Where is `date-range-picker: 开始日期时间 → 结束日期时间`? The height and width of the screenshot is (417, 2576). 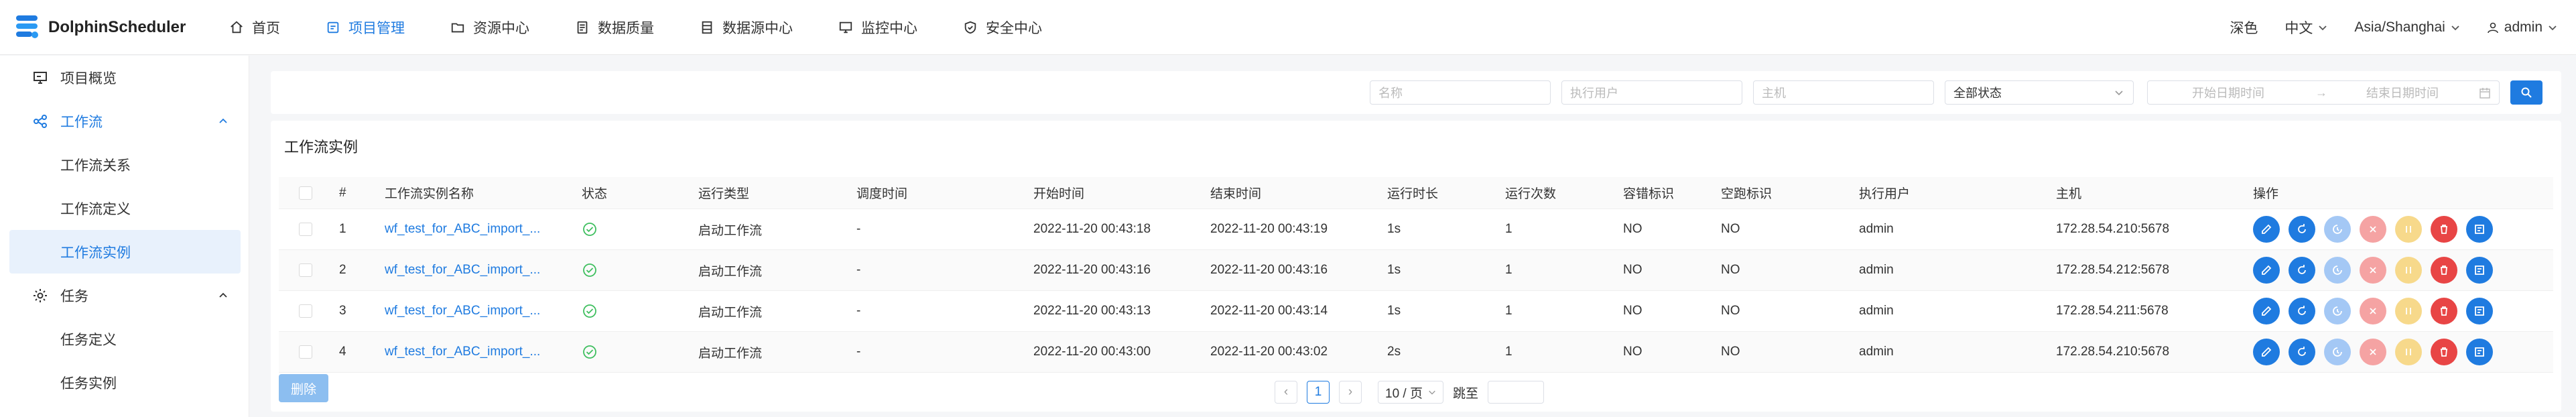
date-range-picker: 开始日期时间 → 结束日期时间 is located at coordinates (2323, 92).